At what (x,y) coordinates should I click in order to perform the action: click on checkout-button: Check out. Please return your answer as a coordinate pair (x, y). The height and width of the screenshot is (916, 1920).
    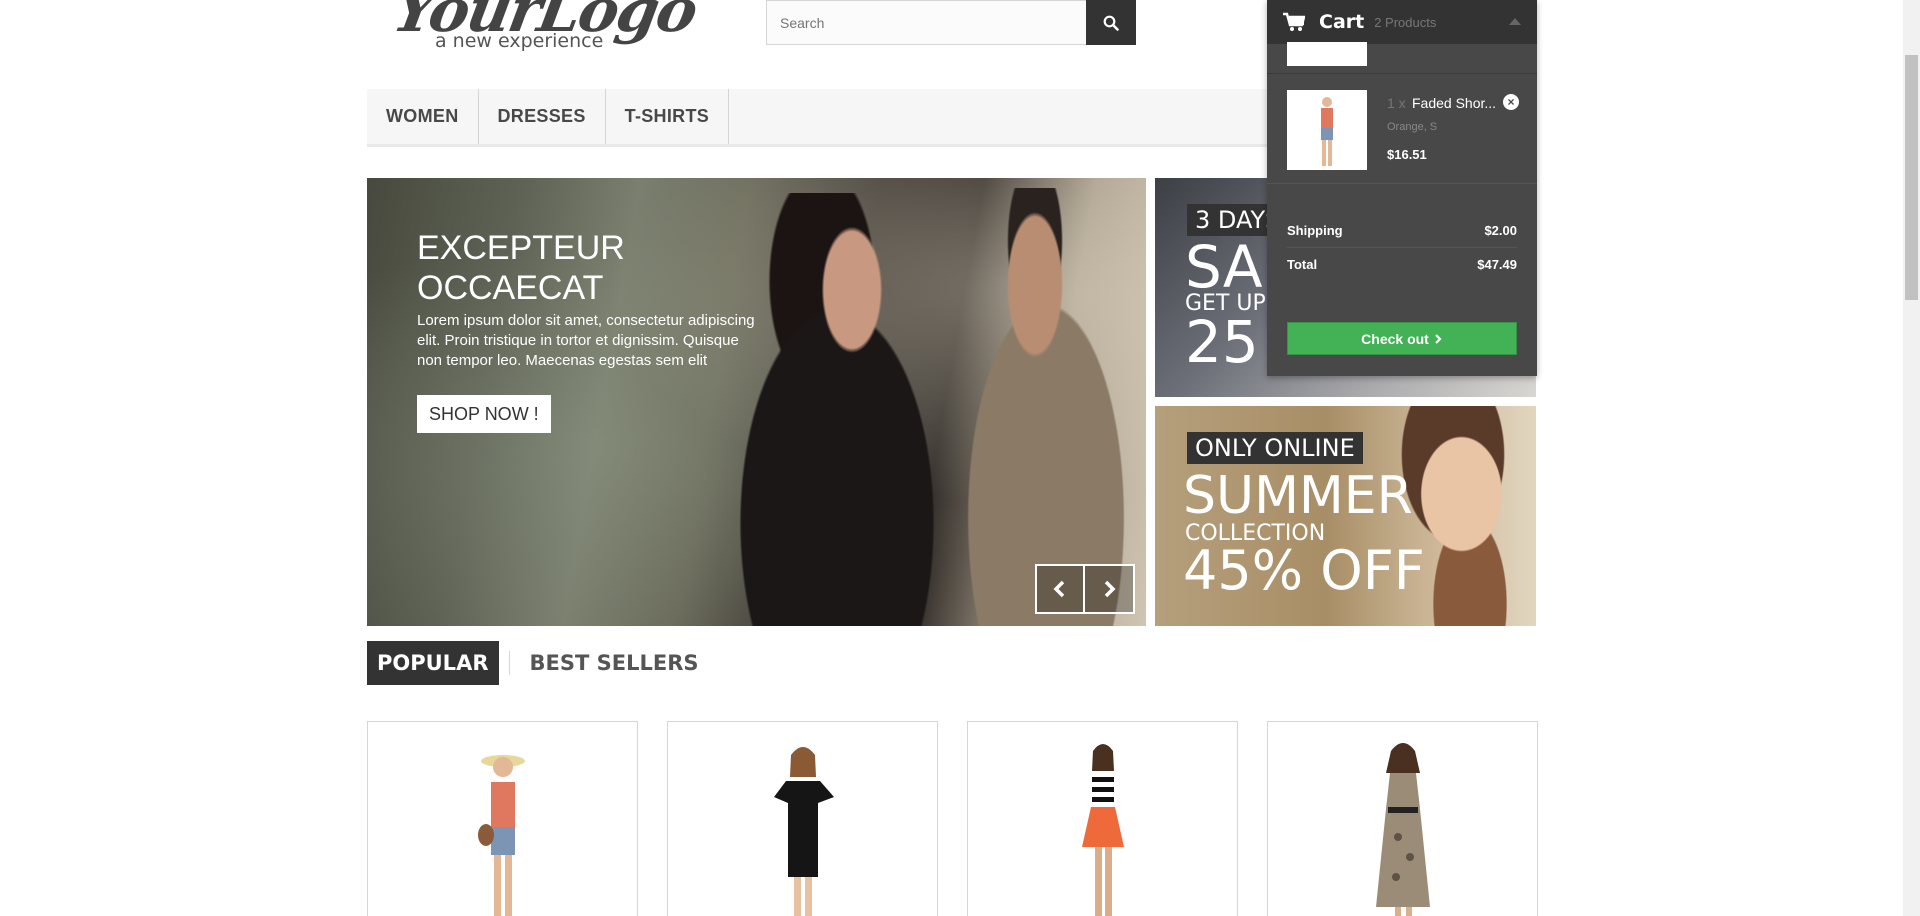
    Looking at the image, I should click on (1402, 338).